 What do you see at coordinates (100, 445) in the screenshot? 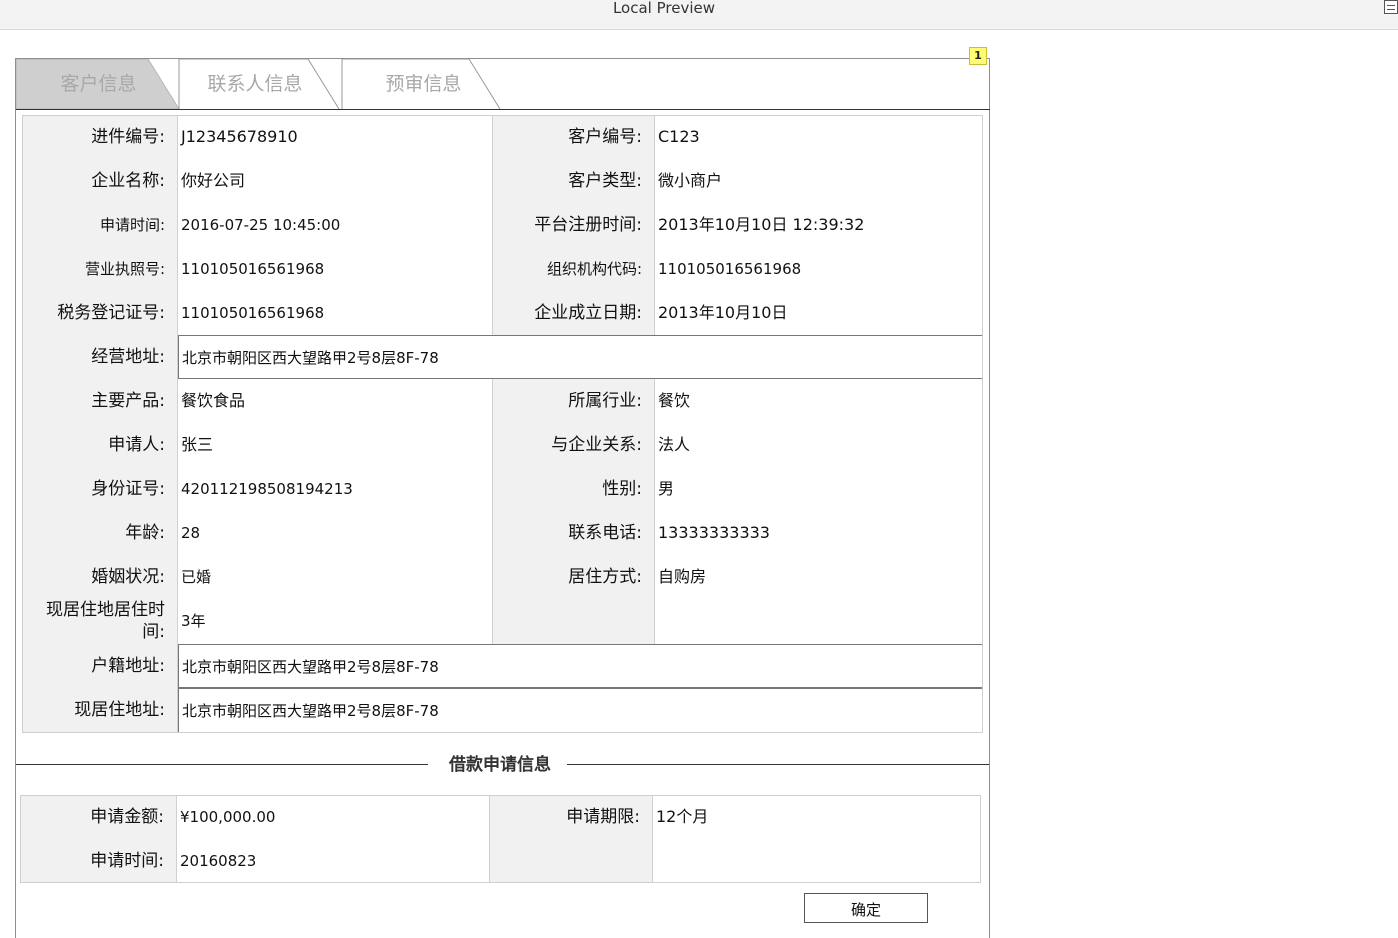
I see `applicant-label: 申请人:` at bounding box center [100, 445].